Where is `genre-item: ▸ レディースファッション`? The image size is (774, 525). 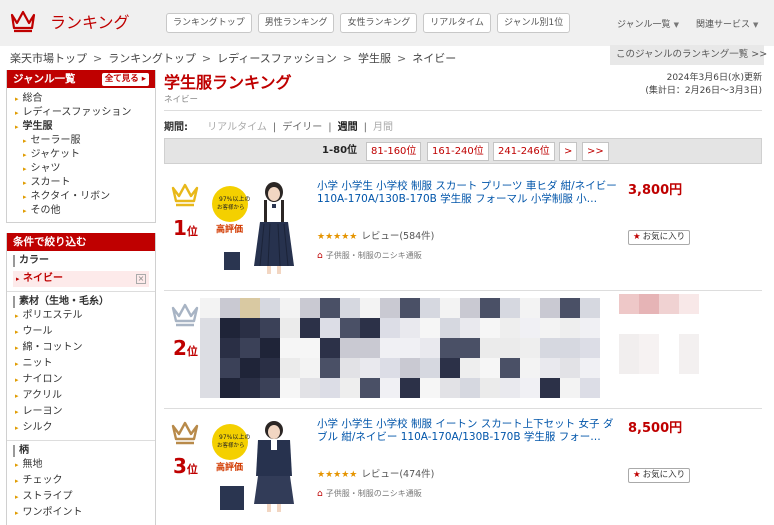
genre-item: ▸ レディースファッション is located at coordinates (85, 113).